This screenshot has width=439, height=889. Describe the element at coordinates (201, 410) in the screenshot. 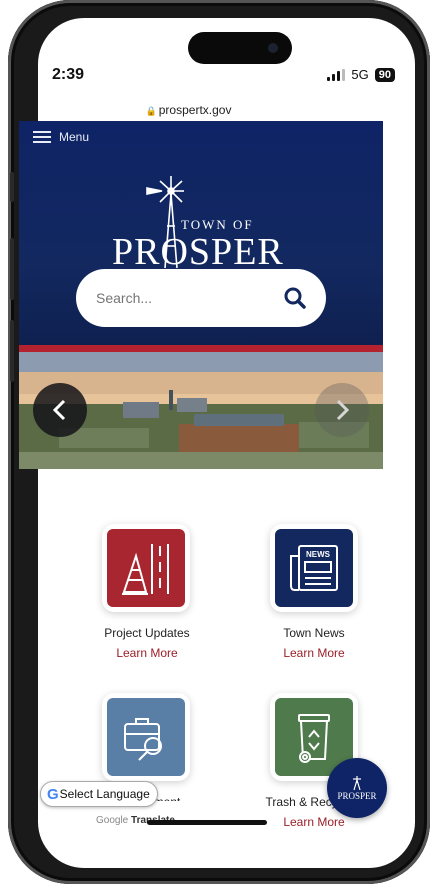

I see `hero-slideshow` at that location.